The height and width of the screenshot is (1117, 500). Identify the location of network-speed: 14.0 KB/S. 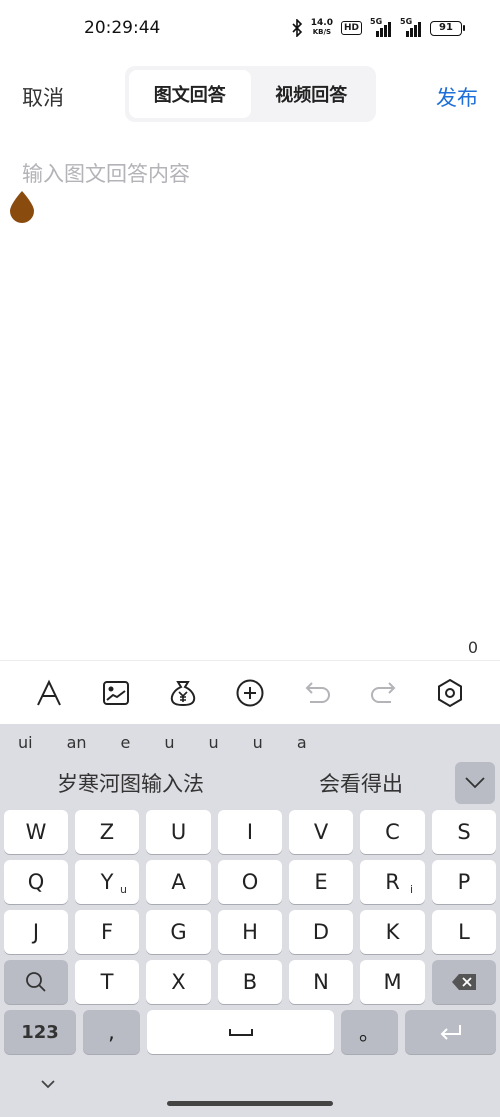
(322, 28).